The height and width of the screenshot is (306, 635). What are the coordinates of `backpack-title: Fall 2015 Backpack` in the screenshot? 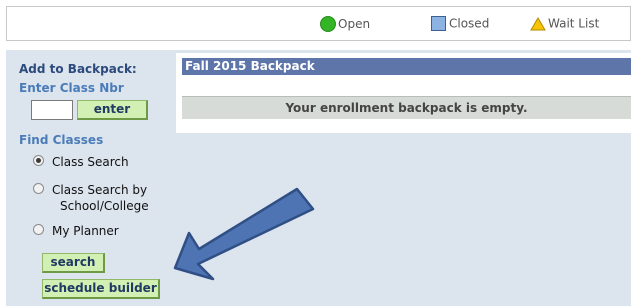 It's located at (406, 66).